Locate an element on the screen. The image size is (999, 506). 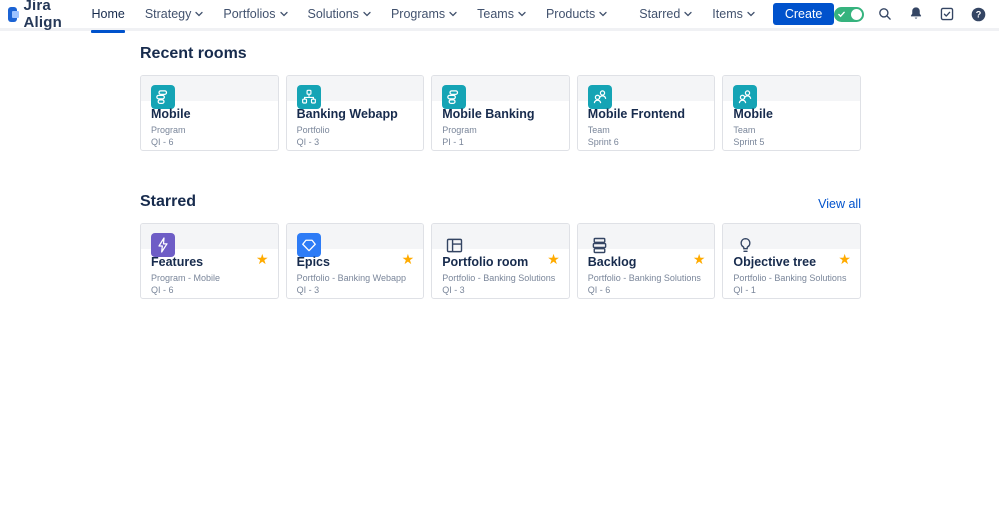
card-title: Objective tree is located at coordinates (775, 262).